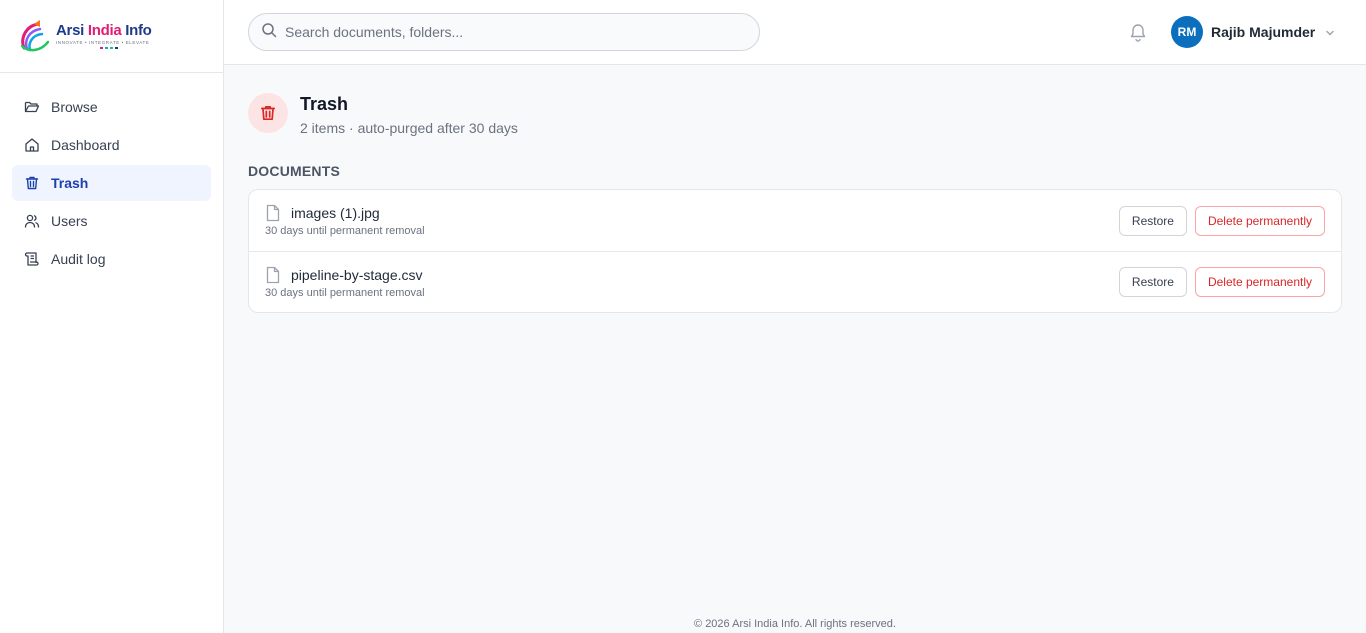 Image resolution: width=1366 pixels, height=633 pixels. What do you see at coordinates (111, 107) in the screenshot?
I see `sidebar-item-browse: Browse` at bounding box center [111, 107].